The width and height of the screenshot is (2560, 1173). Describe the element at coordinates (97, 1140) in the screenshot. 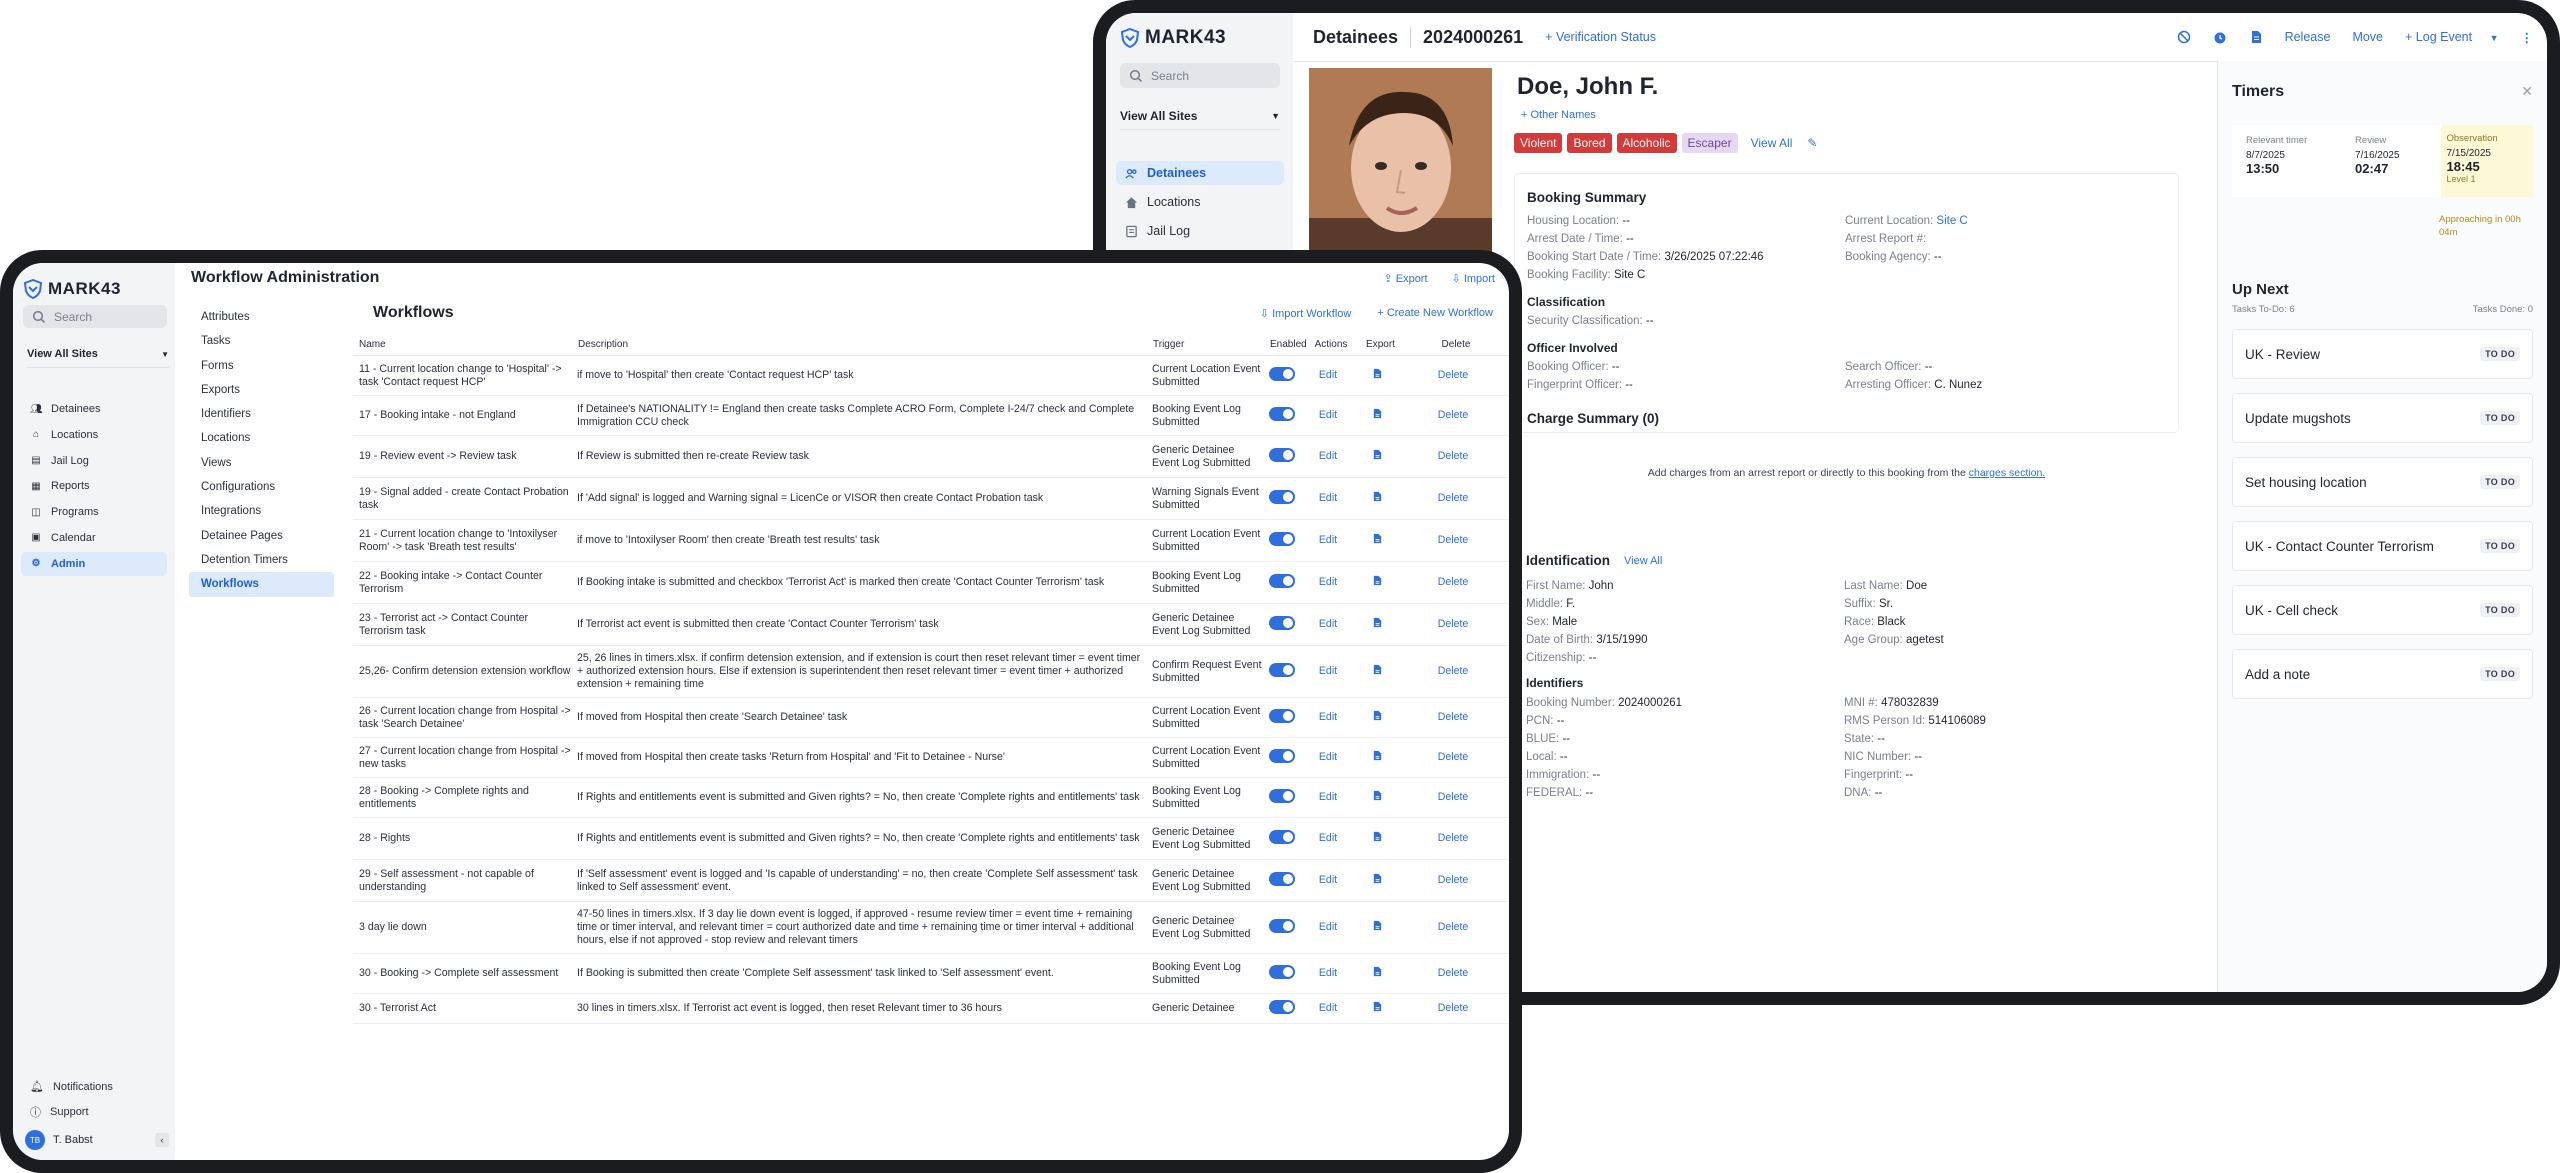

I see `user-menu: TB T. Babst ‹` at that location.